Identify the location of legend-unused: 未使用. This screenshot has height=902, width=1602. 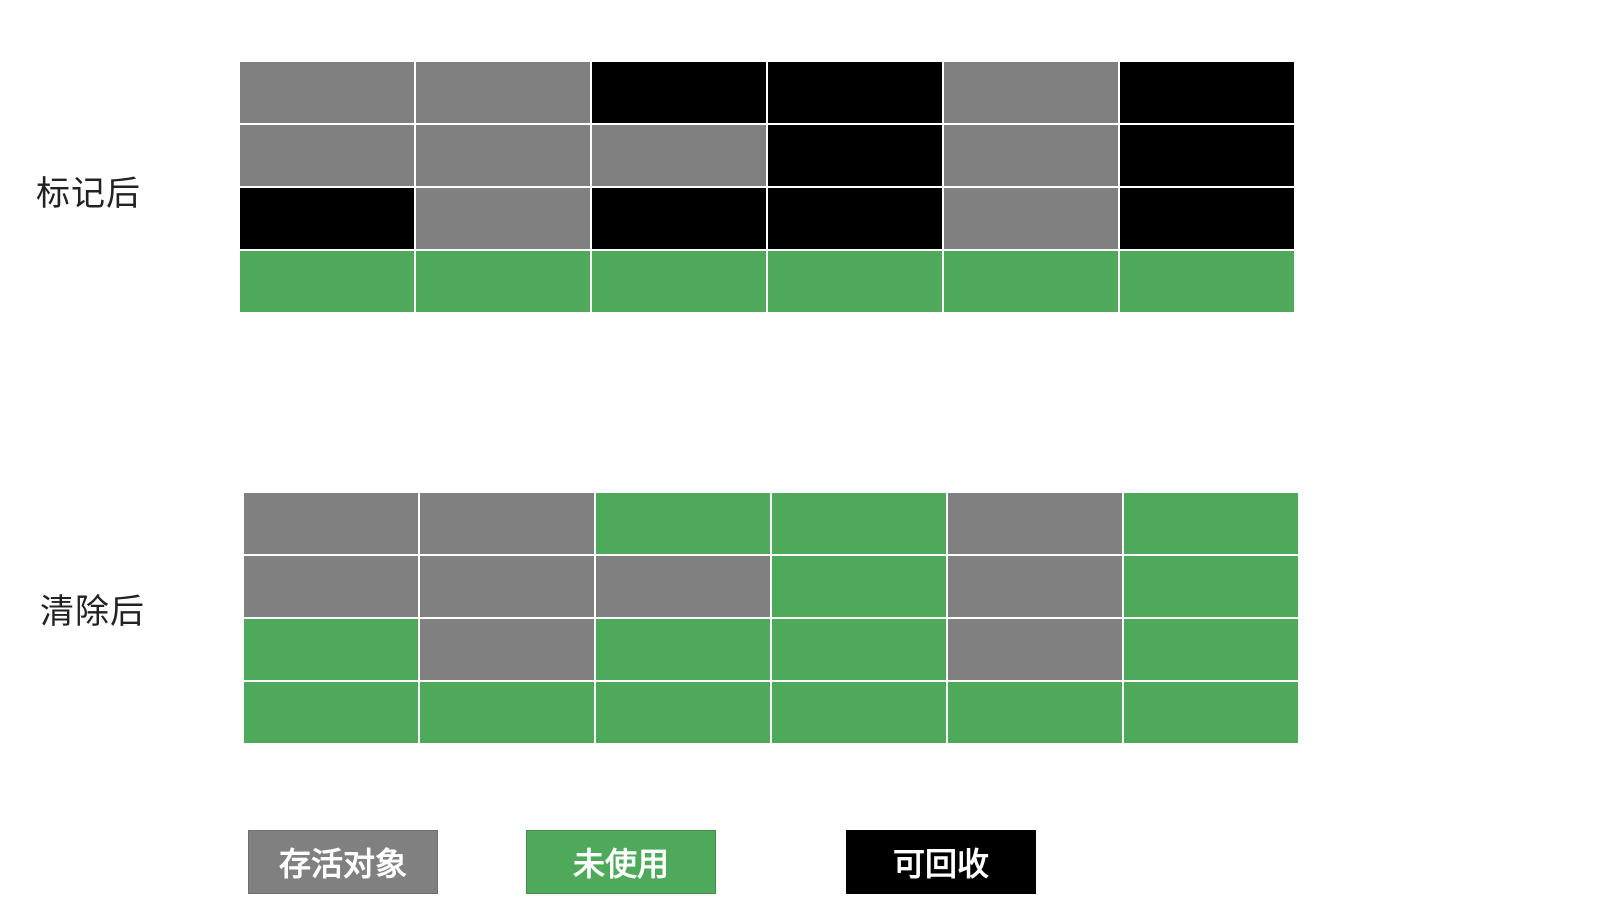
(621, 862).